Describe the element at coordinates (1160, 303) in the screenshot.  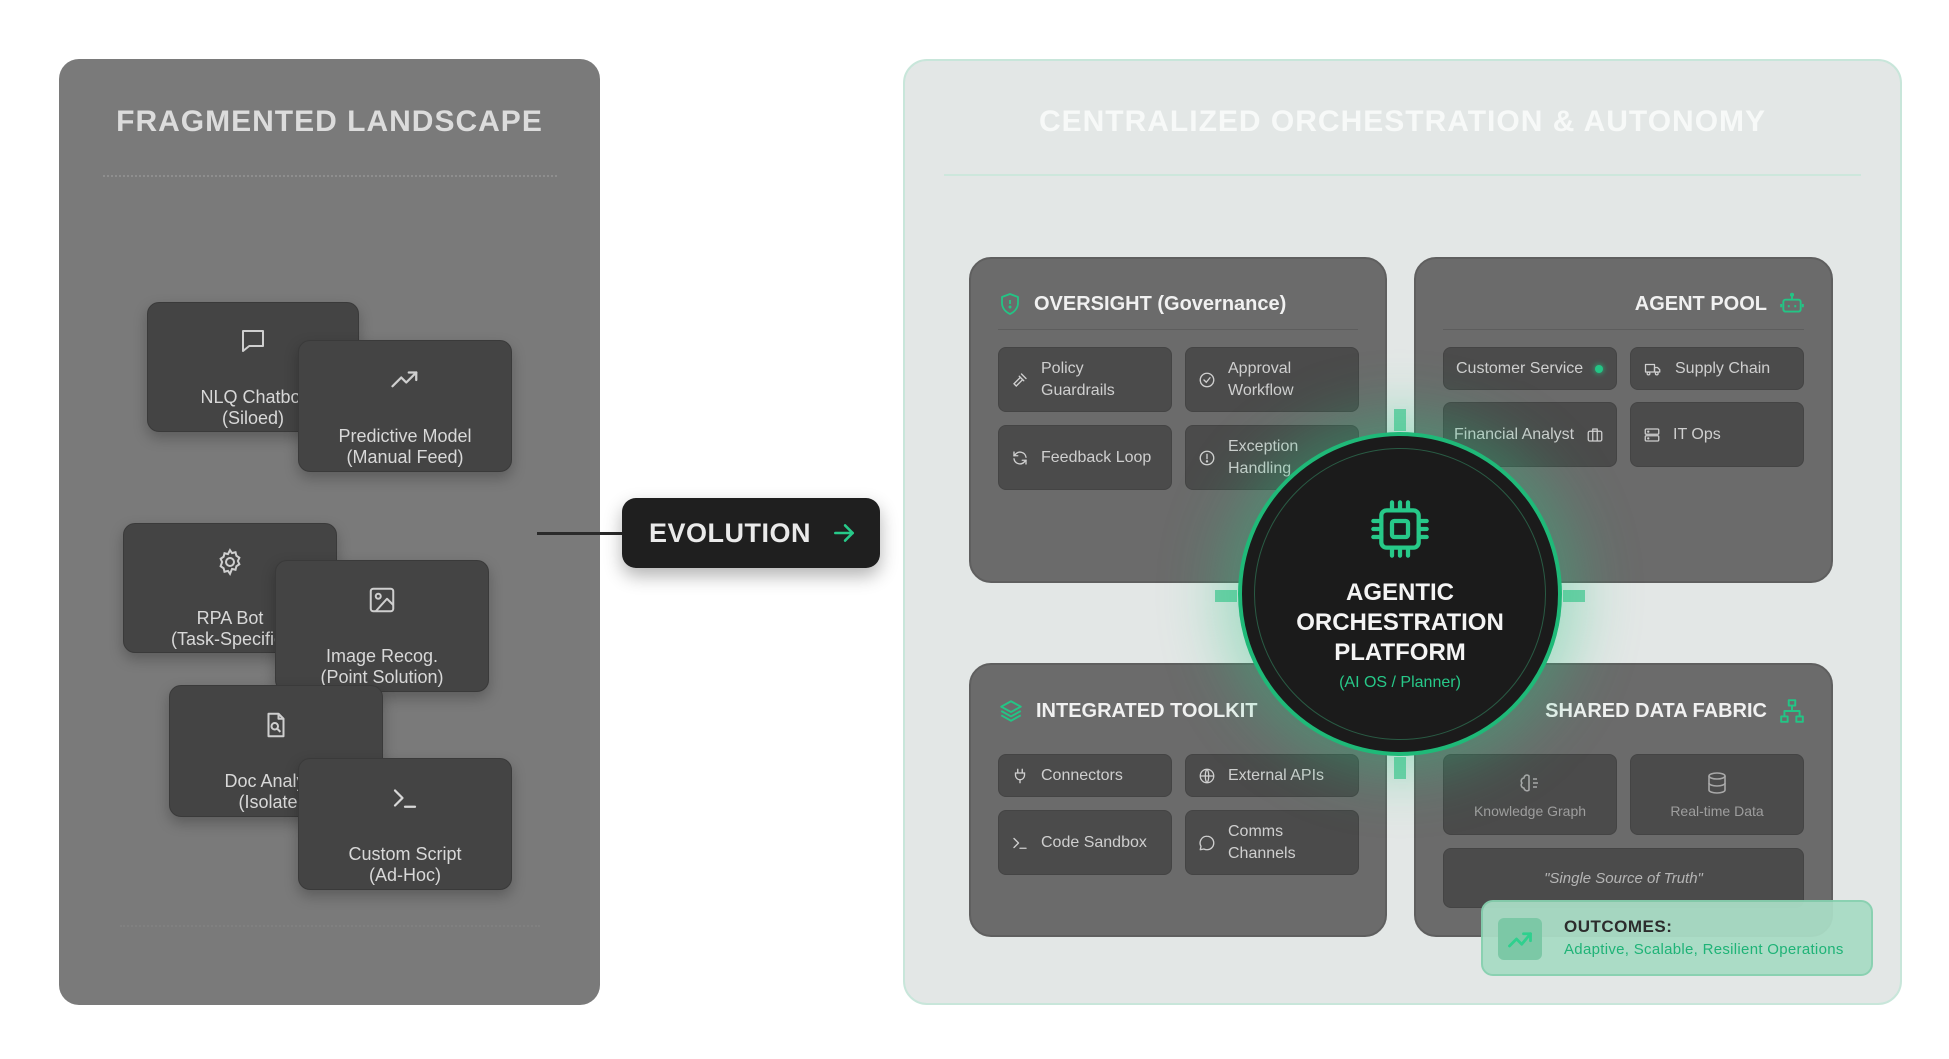
I see `oversight-title: OVERSIGHT (Governance)` at that location.